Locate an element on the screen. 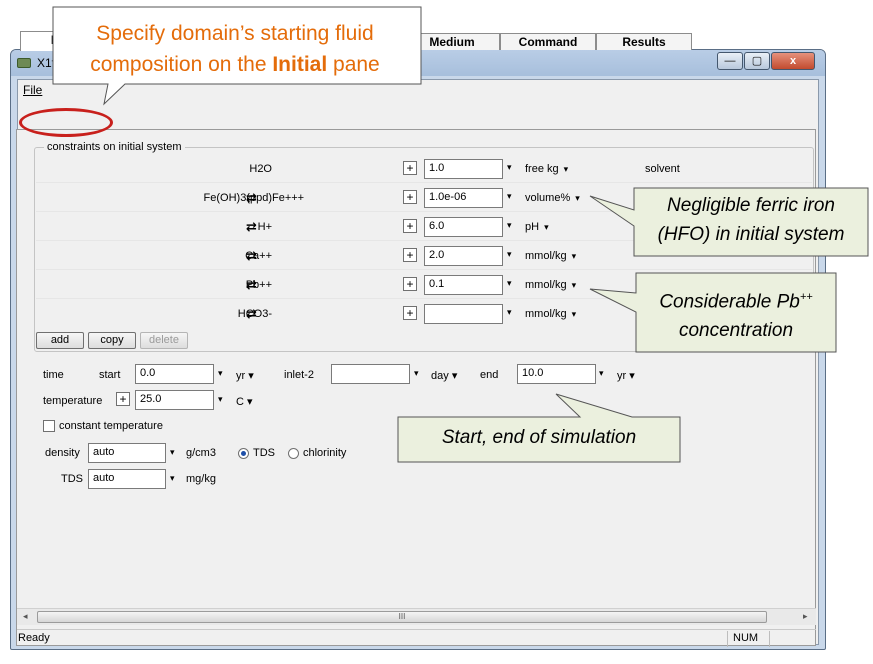 The height and width of the screenshot is (664, 873). tab-medium: Medium is located at coordinates (452, 41).